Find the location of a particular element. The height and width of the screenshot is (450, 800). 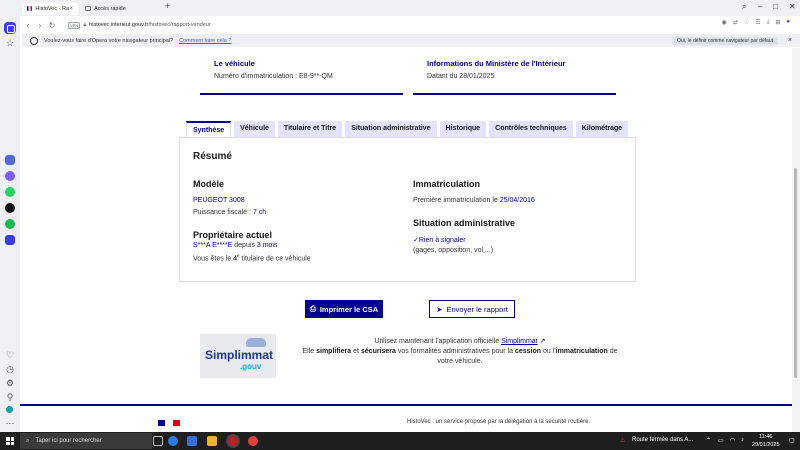

maximize-icon: □ is located at coordinates (775, 6).